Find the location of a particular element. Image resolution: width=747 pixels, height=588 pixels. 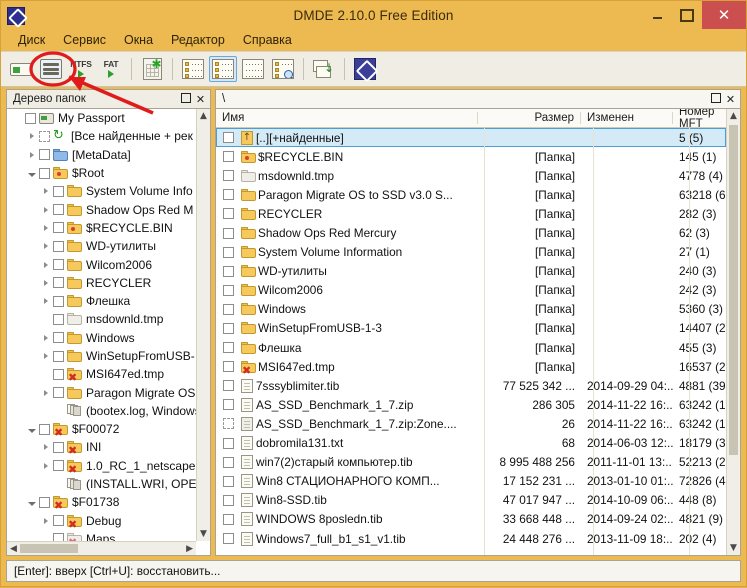

table-row: System Volume Information [Папка] 27 (1) is located at coordinates (471, 252).